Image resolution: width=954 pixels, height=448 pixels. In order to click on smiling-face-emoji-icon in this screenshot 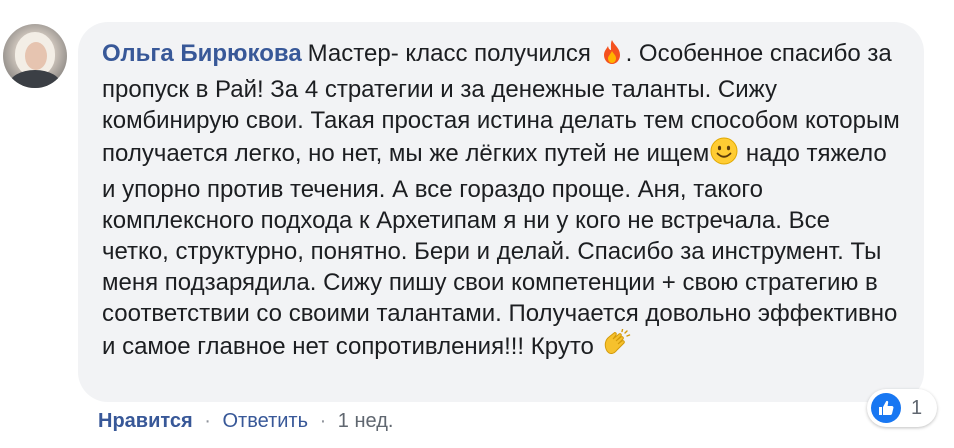, I will do `click(724, 155)`.